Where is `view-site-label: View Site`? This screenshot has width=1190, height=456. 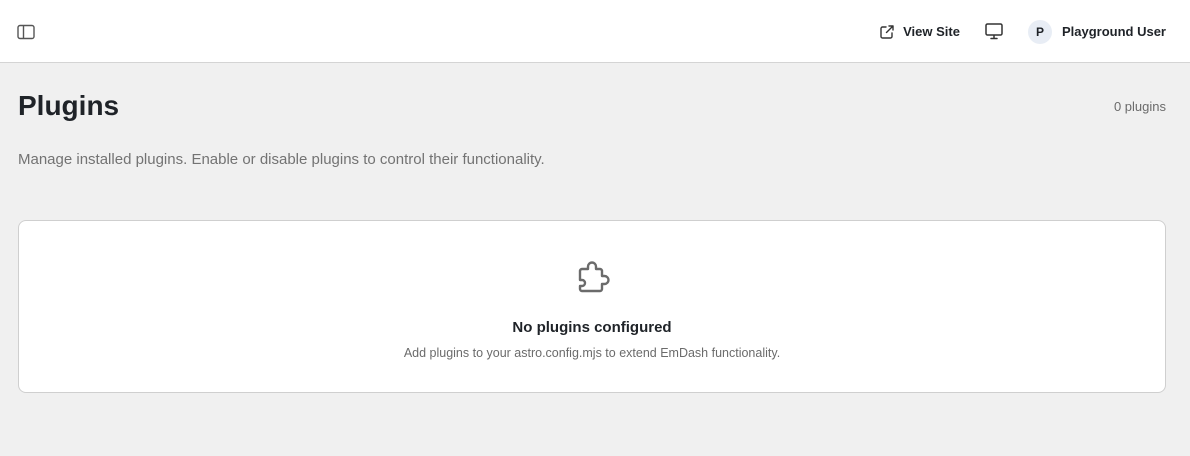
view-site-label: View Site is located at coordinates (931, 31).